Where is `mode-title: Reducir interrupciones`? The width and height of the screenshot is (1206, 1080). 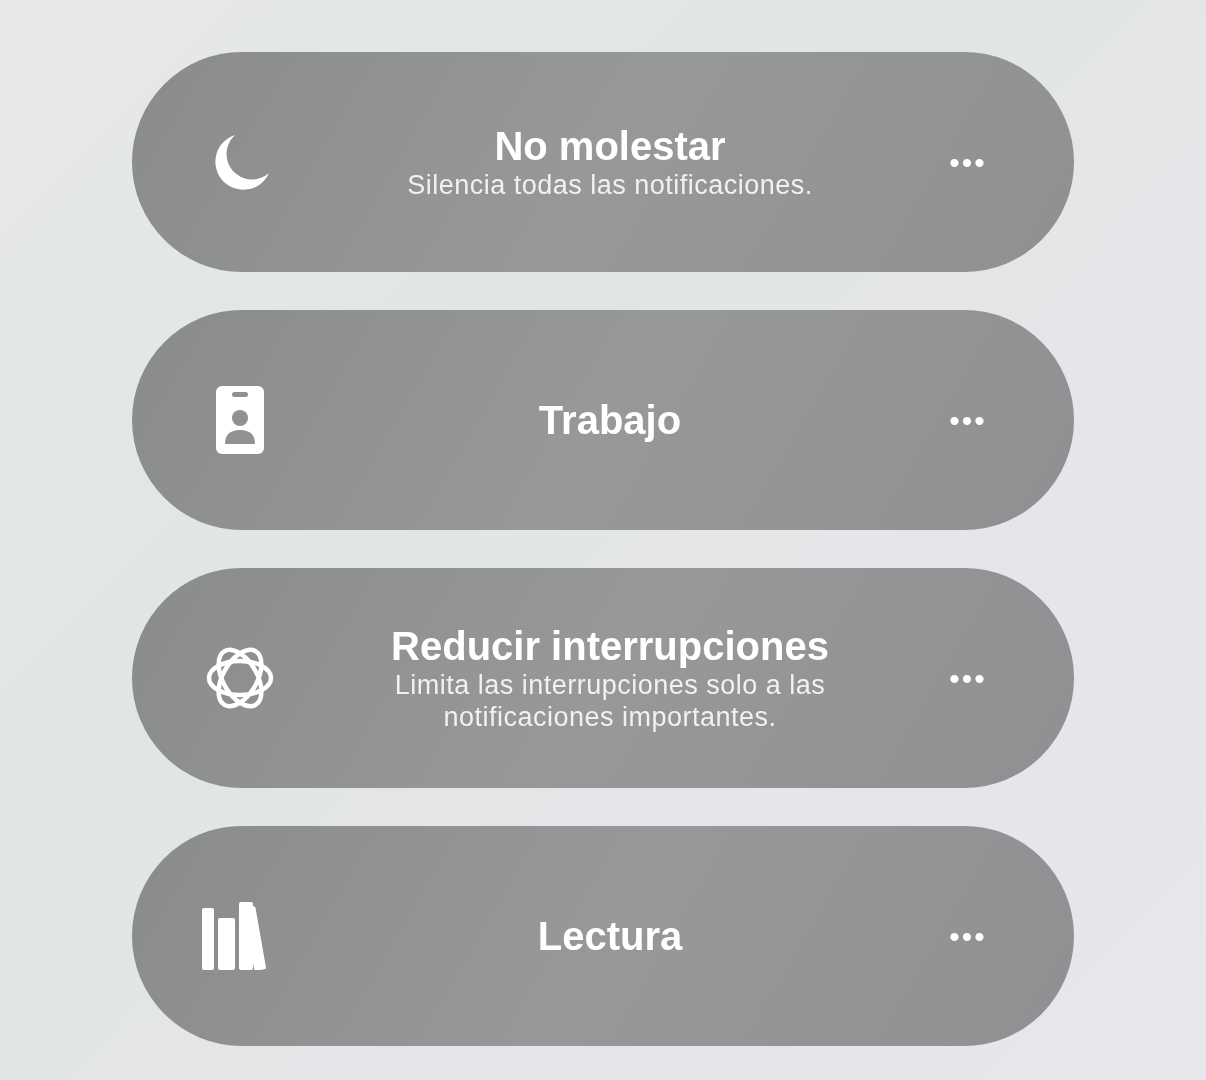
mode-title: Reducir interrupciones is located at coordinates (610, 645).